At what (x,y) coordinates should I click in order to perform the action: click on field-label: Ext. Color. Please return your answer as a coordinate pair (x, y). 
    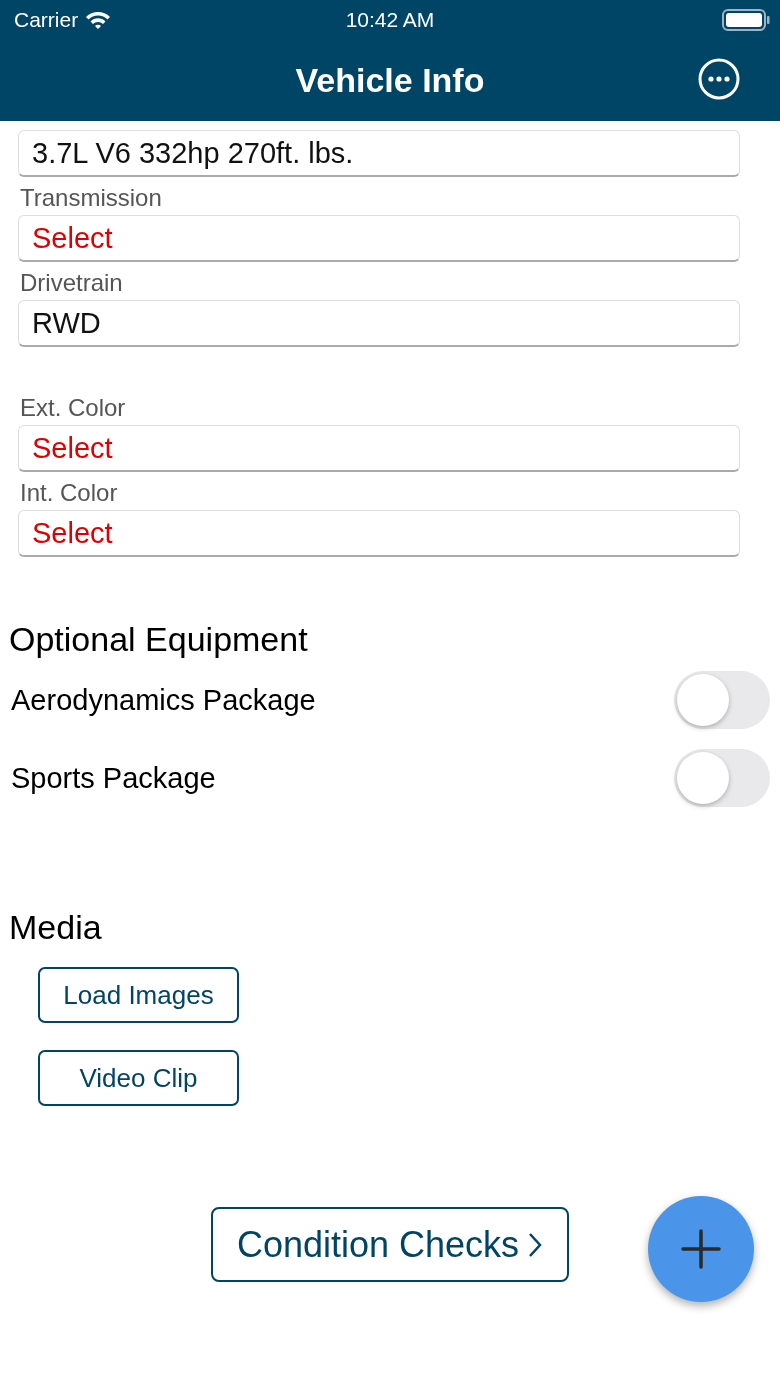
    Looking at the image, I should click on (73, 408).